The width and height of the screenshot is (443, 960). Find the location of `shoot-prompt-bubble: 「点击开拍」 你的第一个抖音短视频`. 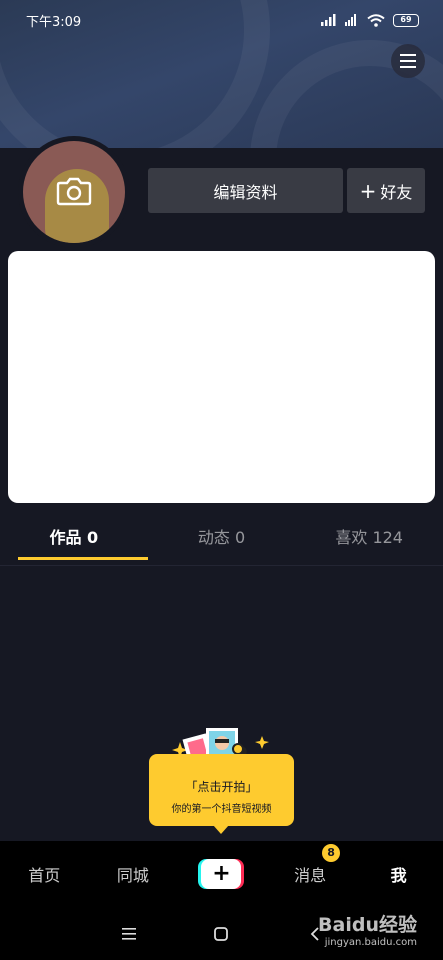

shoot-prompt-bubble: 「点击开拍」 你的第一个抖音短视频 is located at coordinates (221, 794).